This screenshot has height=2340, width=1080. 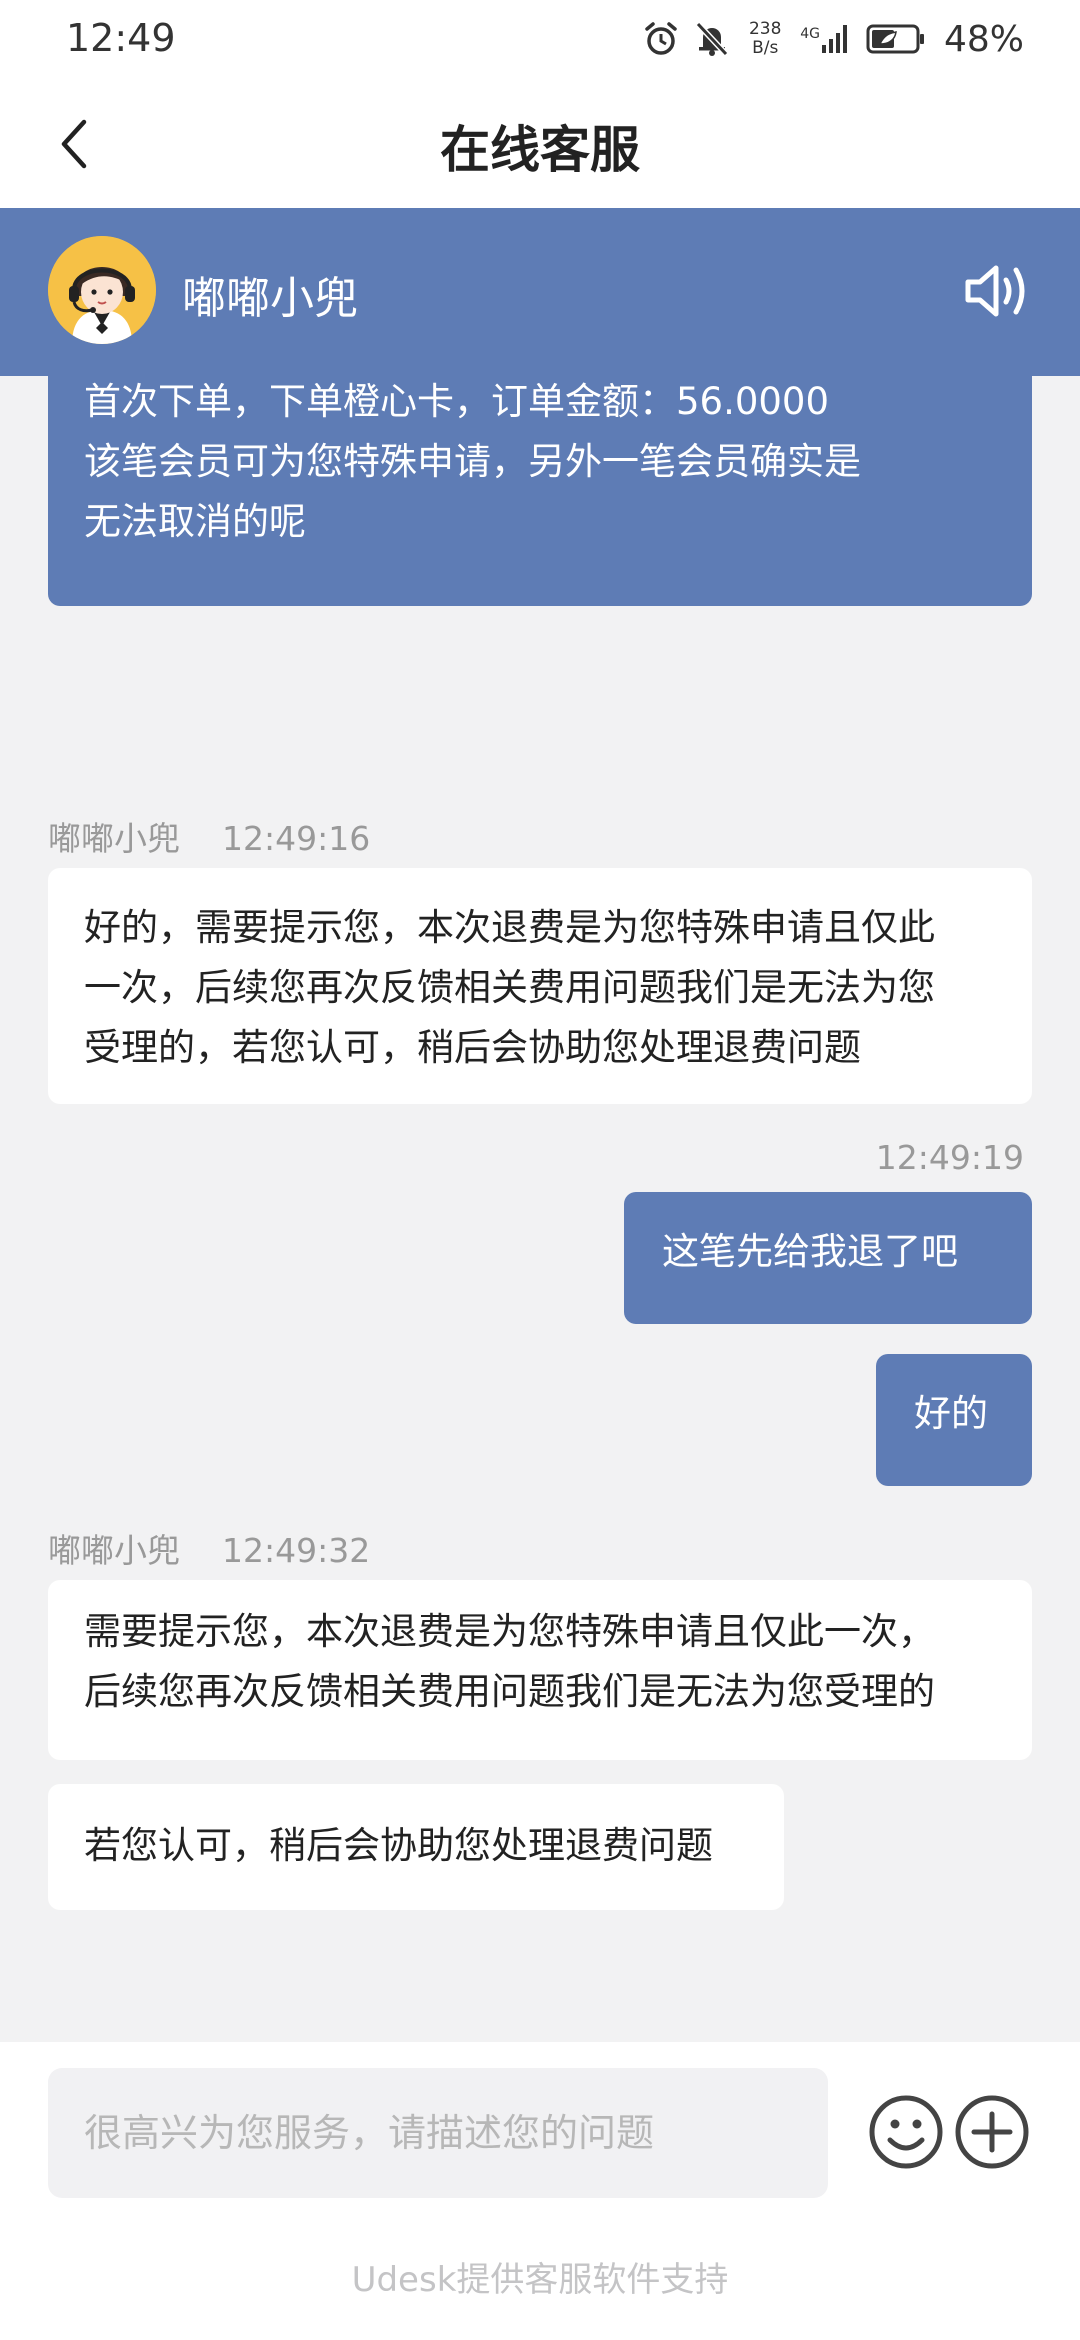 What do you see at coordinates (296, 1550) in the screenshot?
I see `message-time: 12:49:32` at bounding box center [296, 1550].